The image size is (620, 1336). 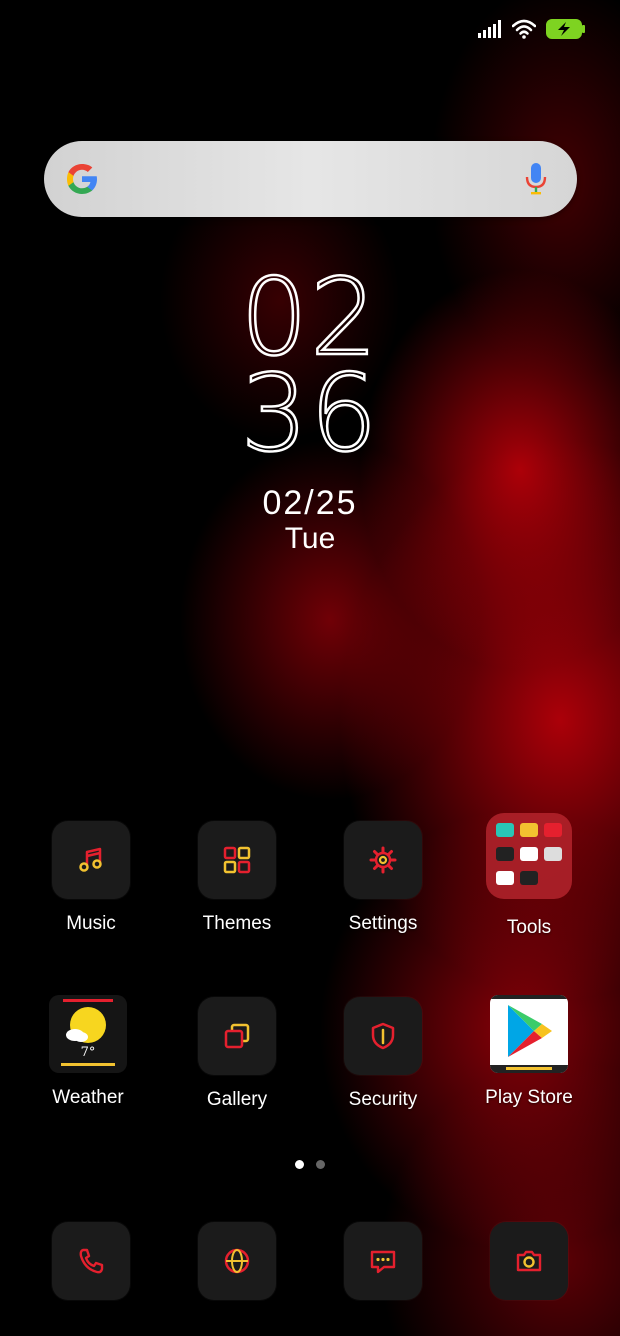 I want to click on app-label-security: Security, so click(x=383, y=1099).